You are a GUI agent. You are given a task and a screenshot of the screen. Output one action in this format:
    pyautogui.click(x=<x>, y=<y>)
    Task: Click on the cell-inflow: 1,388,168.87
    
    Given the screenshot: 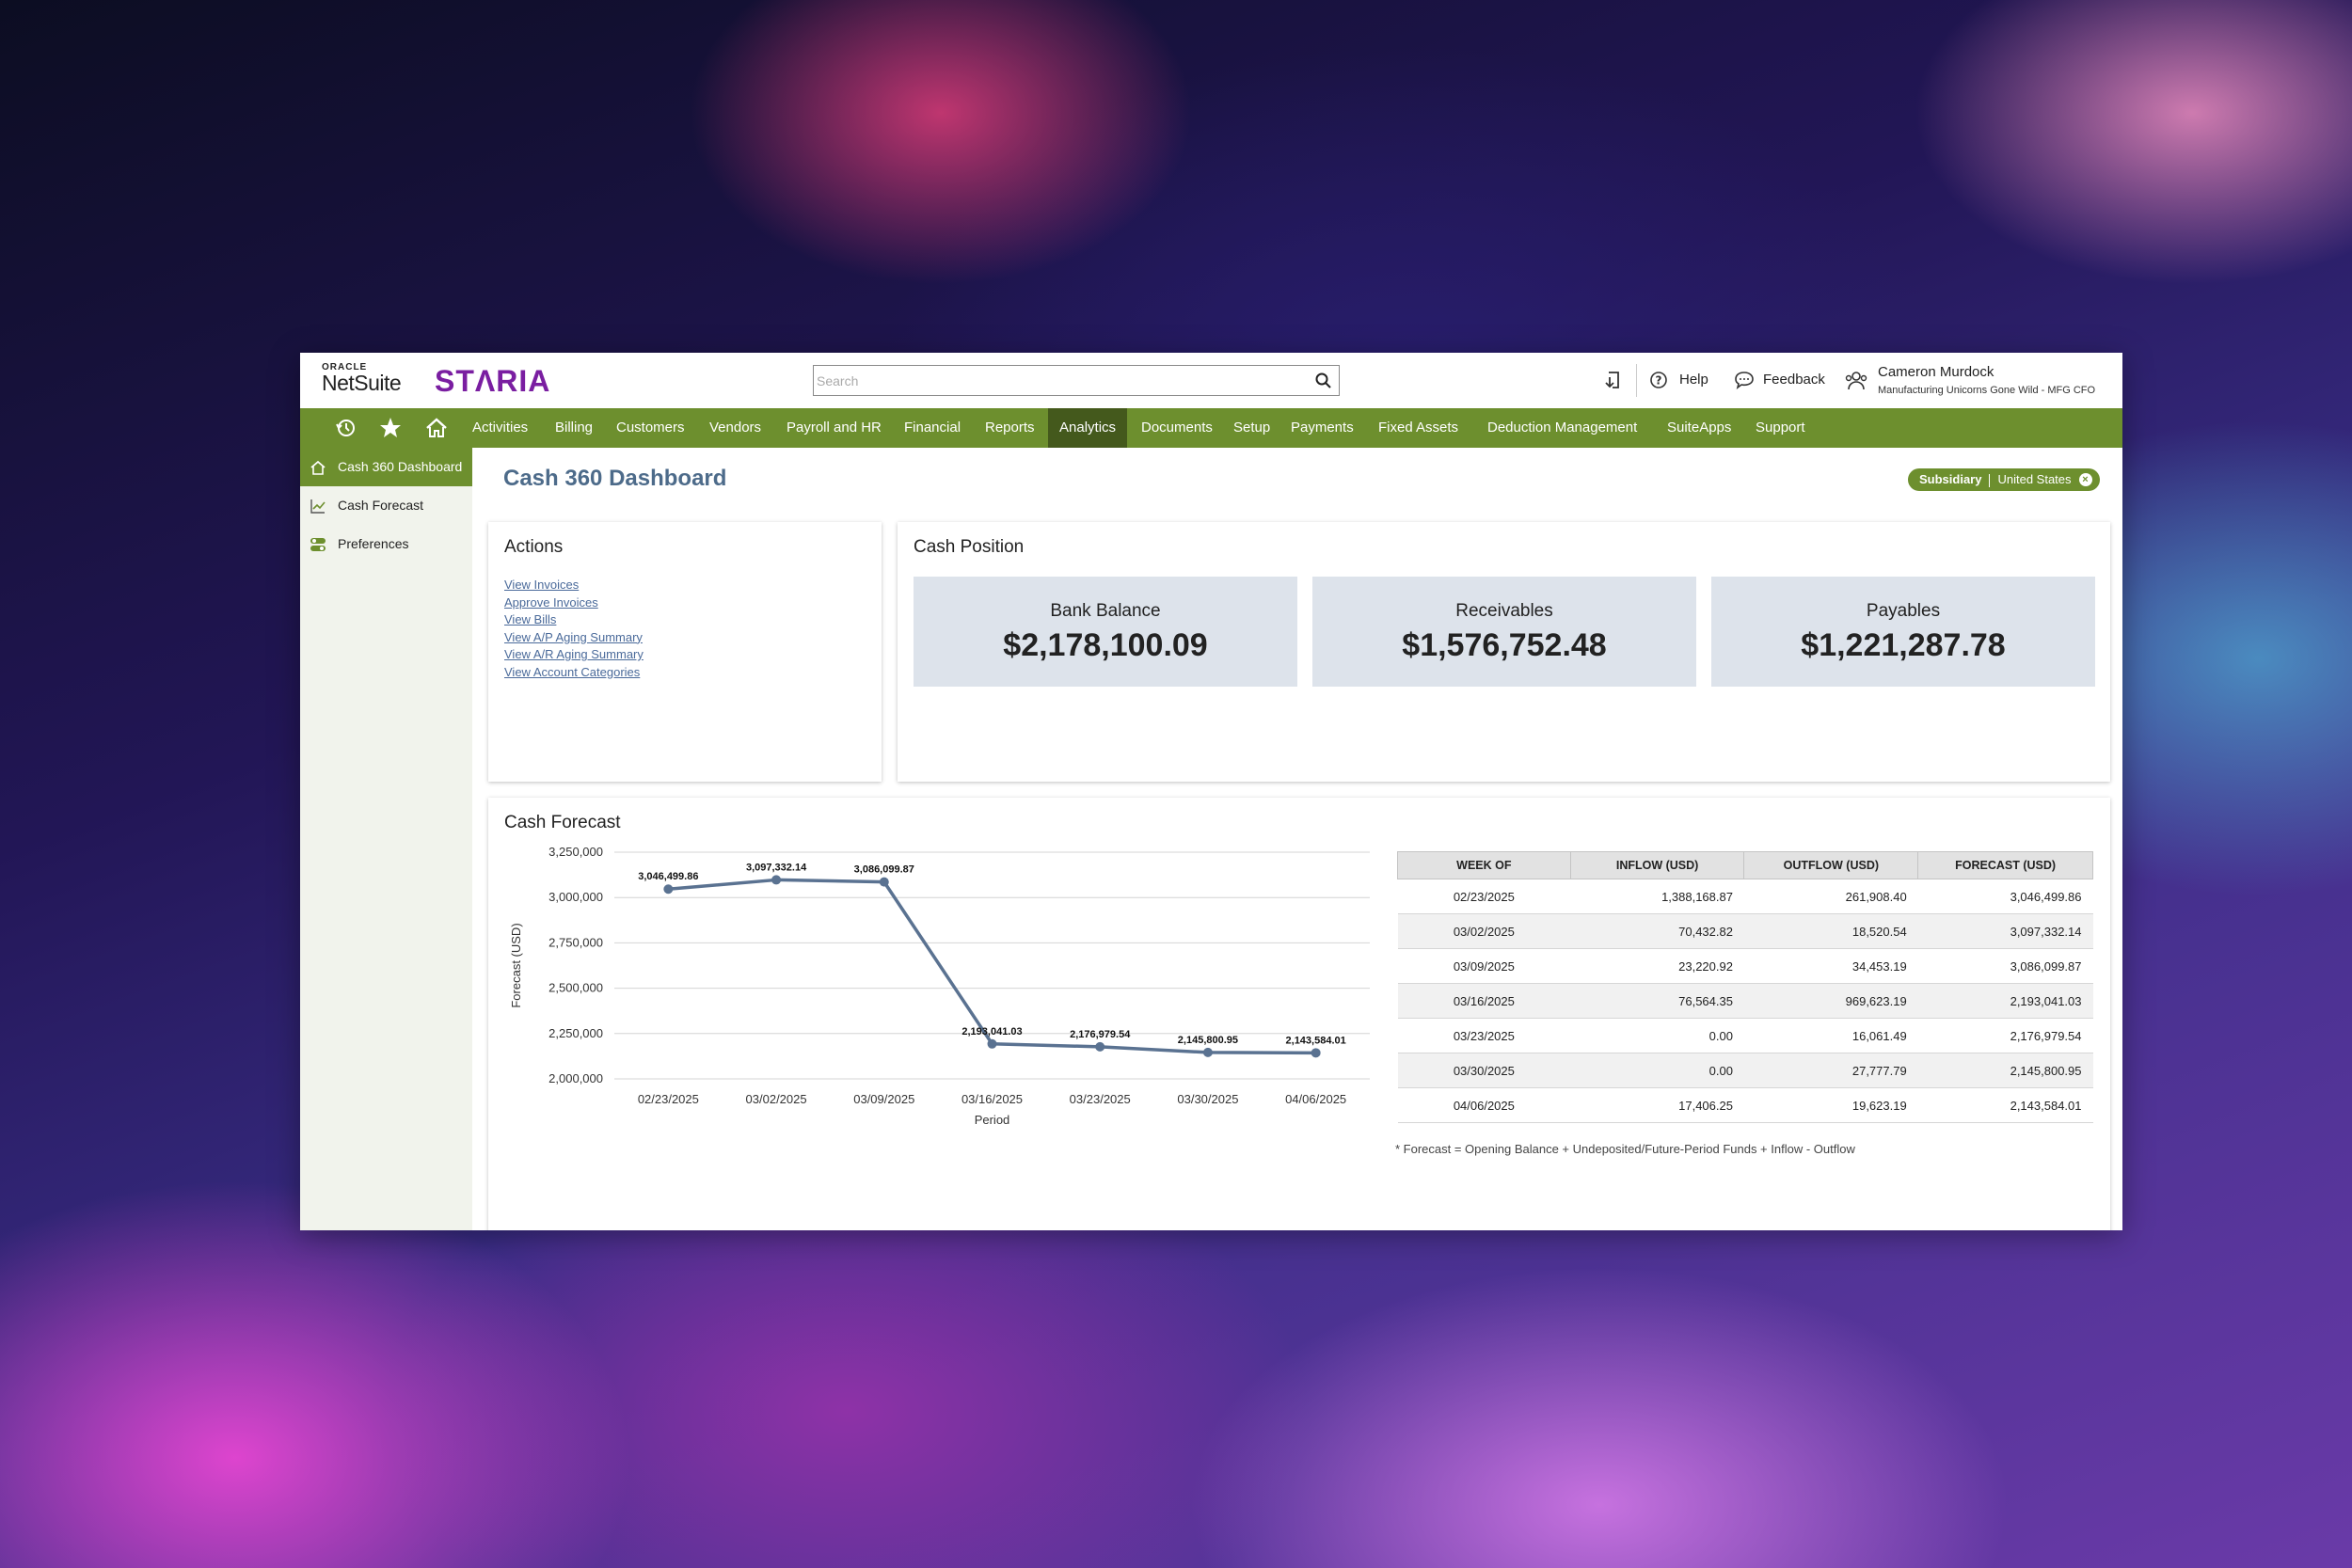 What is the action you would take?
    pyautogui.click(x=1657, y=896)
    